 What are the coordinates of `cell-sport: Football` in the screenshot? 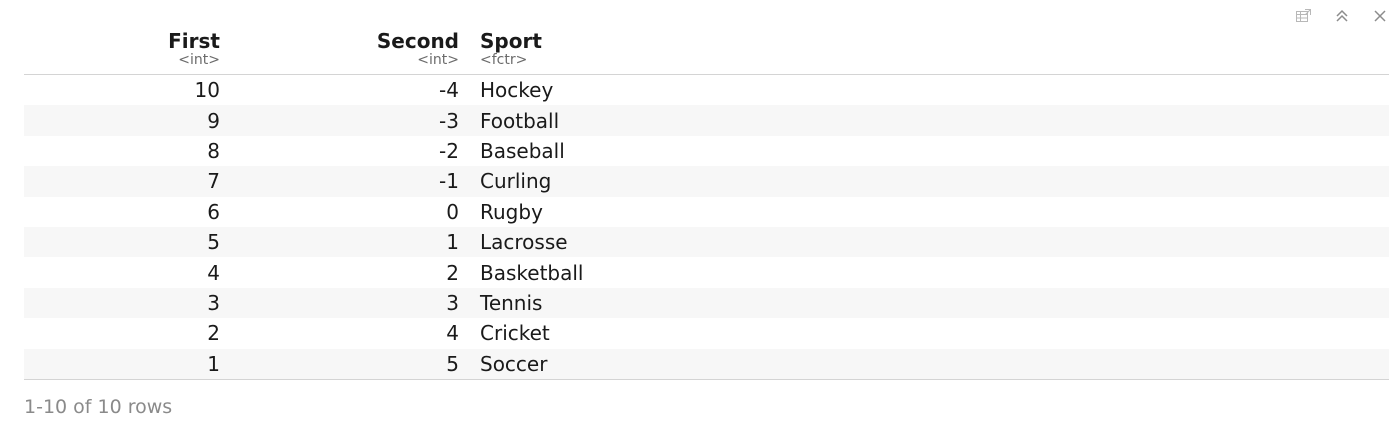 It's located at (925, 120).